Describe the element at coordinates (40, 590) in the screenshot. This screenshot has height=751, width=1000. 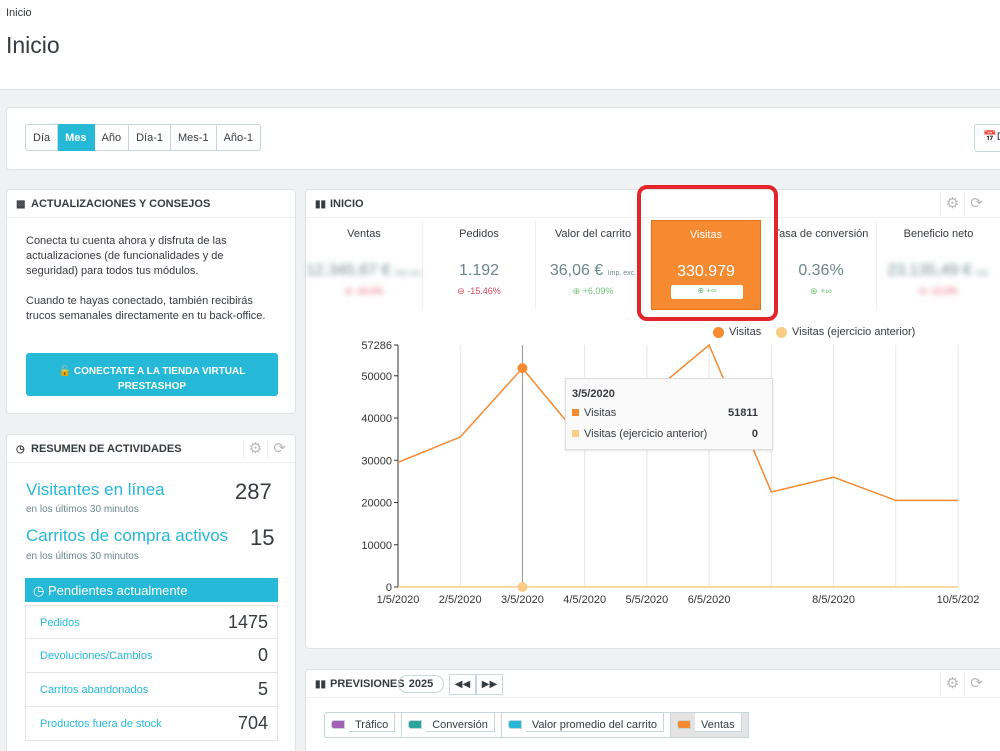
I see `clock-icon: ◷` at that location.